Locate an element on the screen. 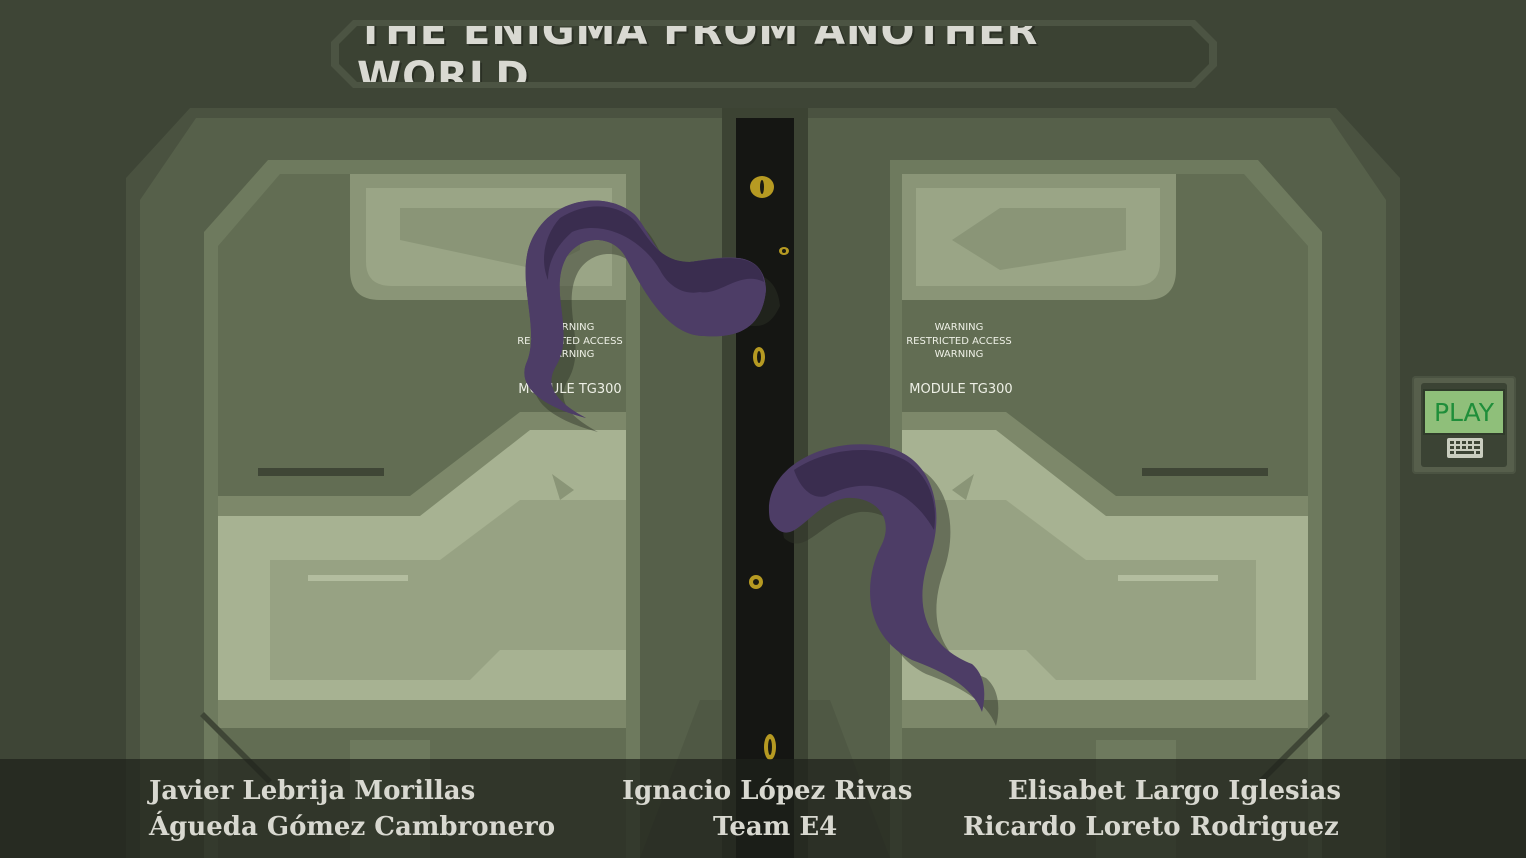  left-warning-label: WARNING RESTRICTED ACCESS WARNING is located at coordinates (570, 341).